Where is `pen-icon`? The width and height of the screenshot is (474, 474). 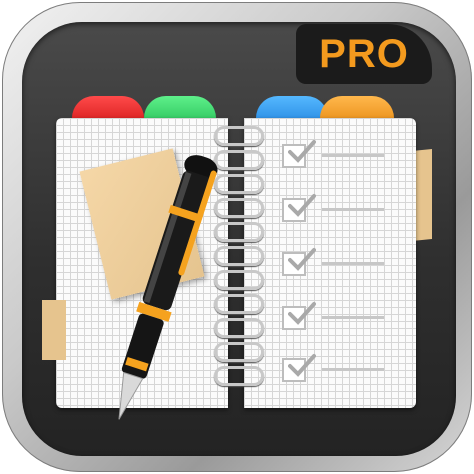
pen-icon is located at coordinates (168, 287).